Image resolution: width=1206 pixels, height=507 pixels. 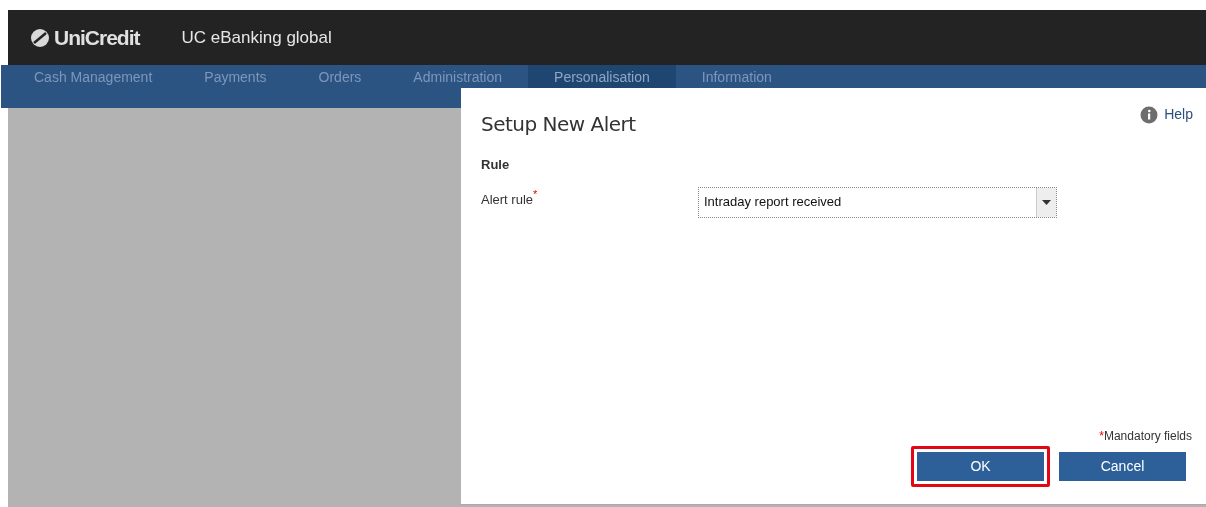 I want to click on brand-name: UniCredit, so click(x=97, y=37).